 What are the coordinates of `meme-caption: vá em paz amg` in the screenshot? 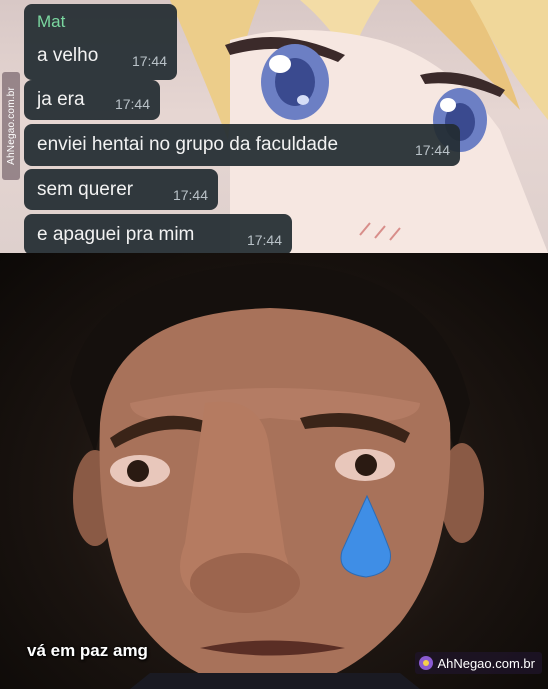 It's located at (87, 650).